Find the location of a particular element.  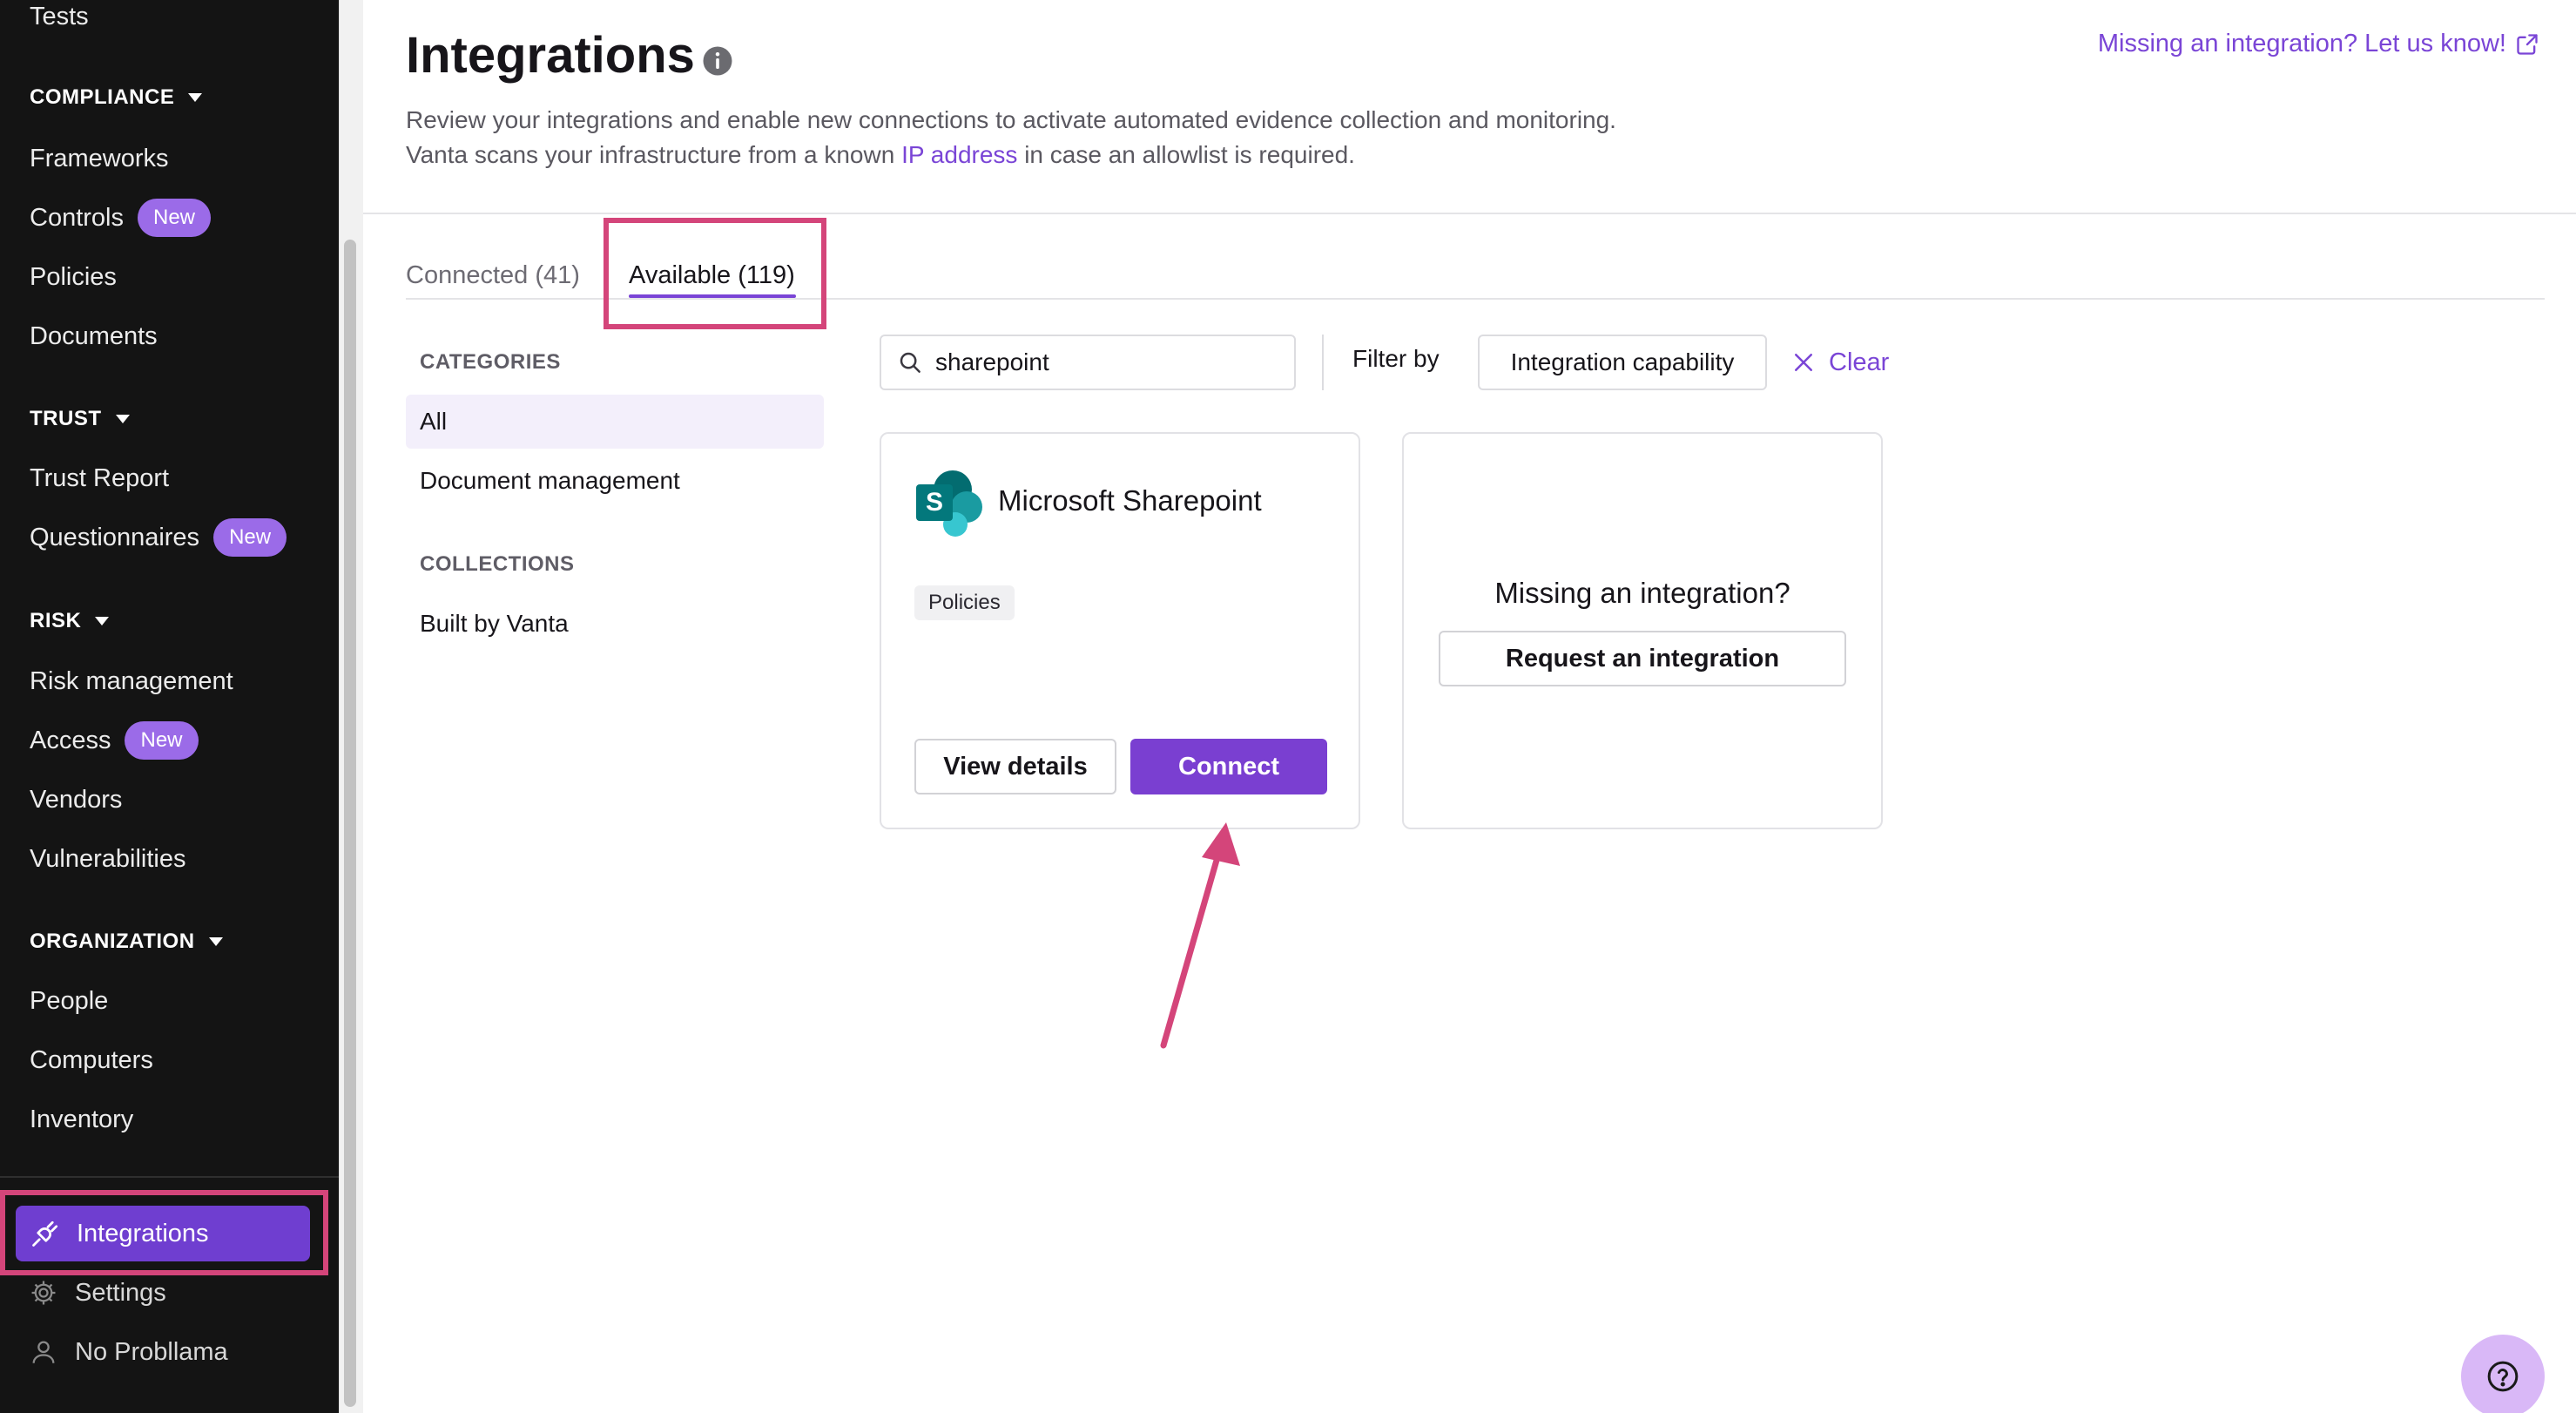

connect-button: Connect is located at coordinates (1228, 766).